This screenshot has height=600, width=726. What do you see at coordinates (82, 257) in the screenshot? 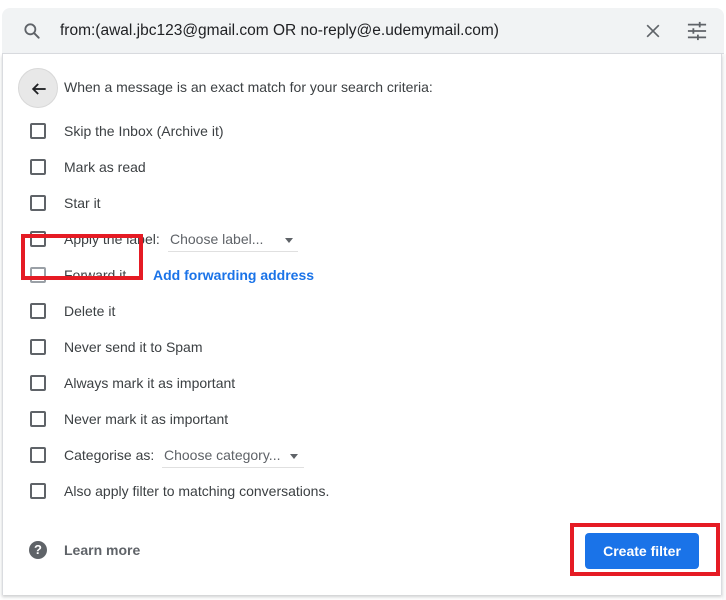
I see `delete-it-highlight-annotation` at bounding box center [82, 257].